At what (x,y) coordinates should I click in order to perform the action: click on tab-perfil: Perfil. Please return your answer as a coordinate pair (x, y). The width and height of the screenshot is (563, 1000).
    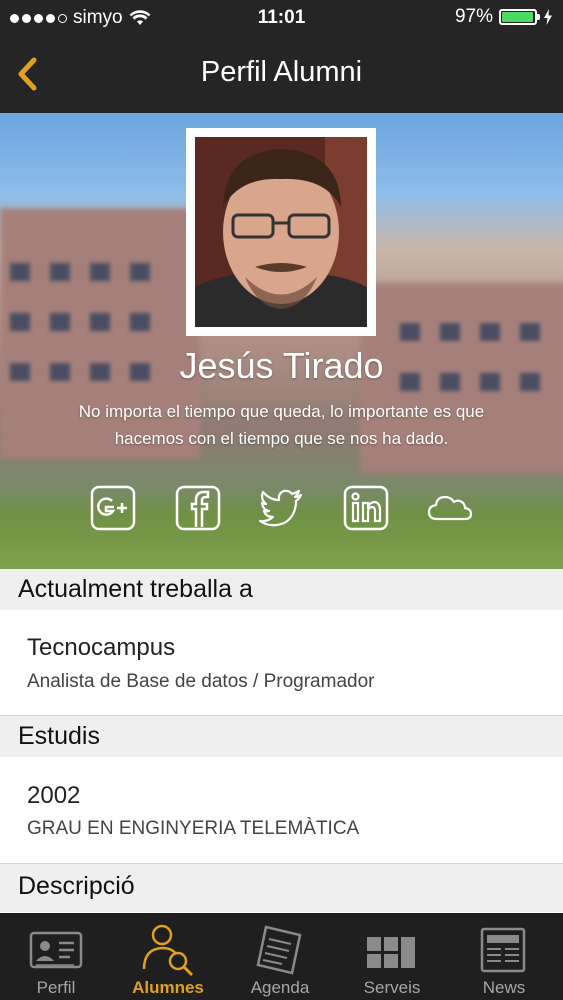
    Looking at the image, I should click on (56, 956).